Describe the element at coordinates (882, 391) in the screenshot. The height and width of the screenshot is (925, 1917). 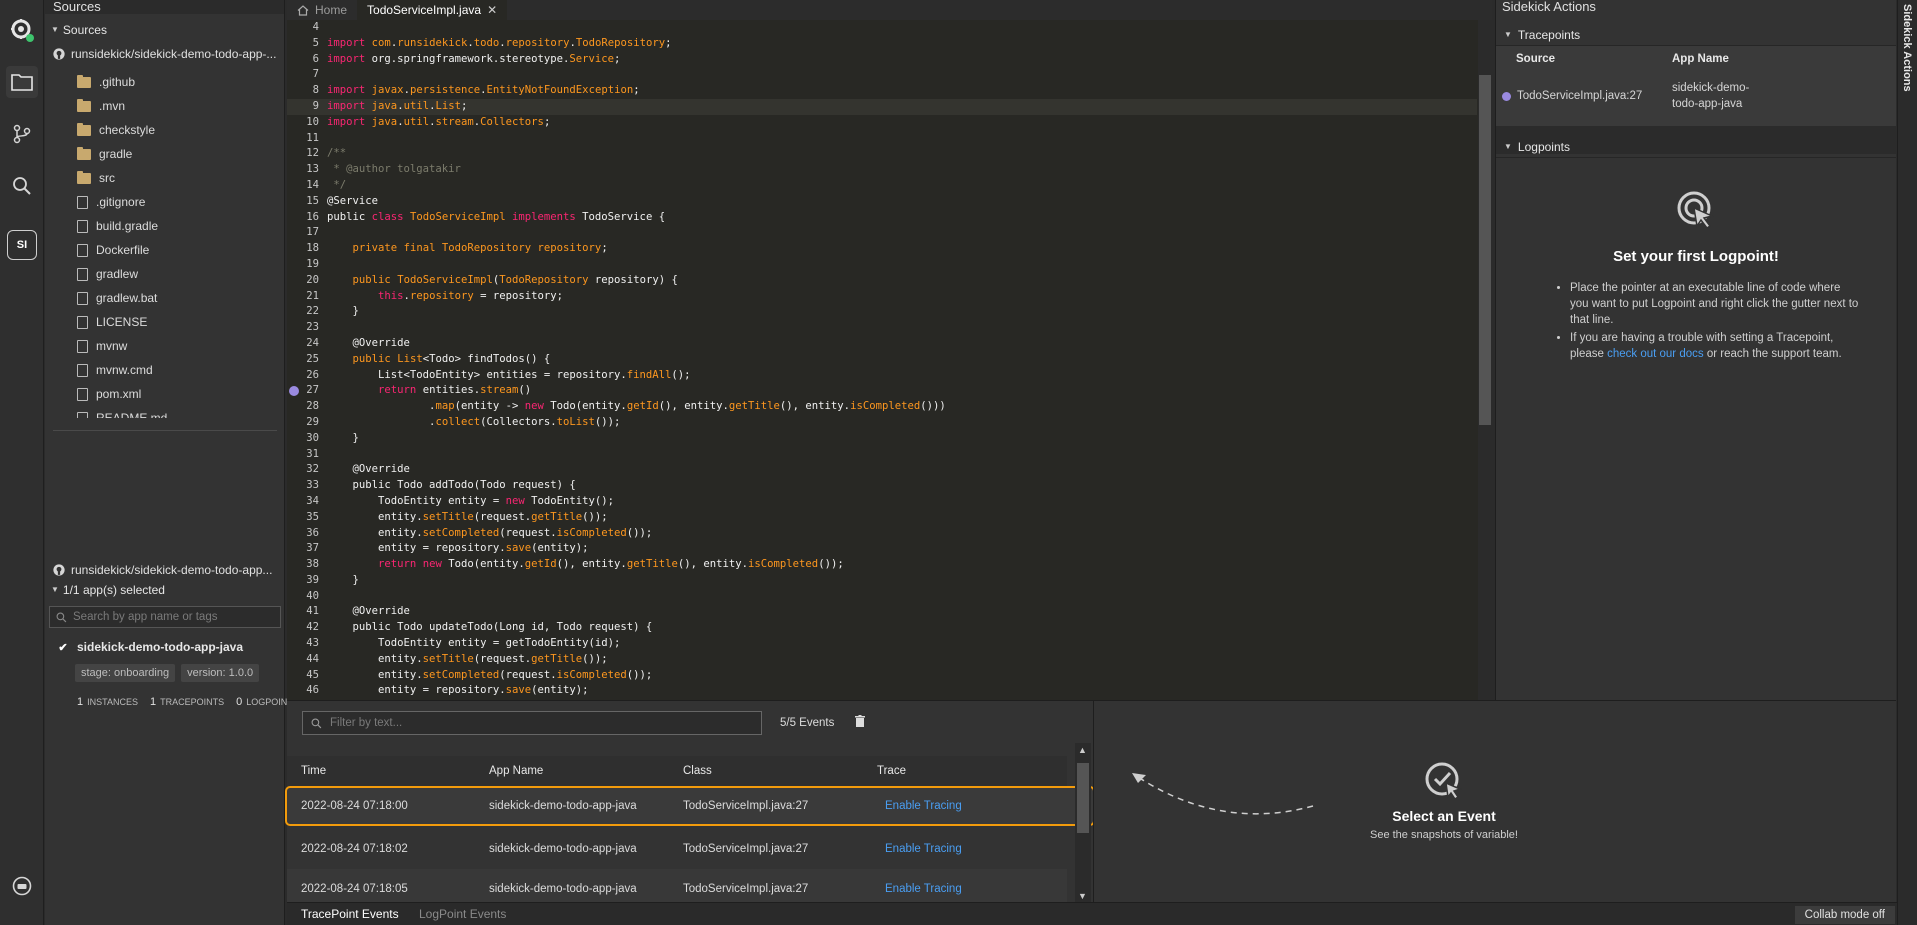
I see `code-line: 27 return entities.stream()` at that location.